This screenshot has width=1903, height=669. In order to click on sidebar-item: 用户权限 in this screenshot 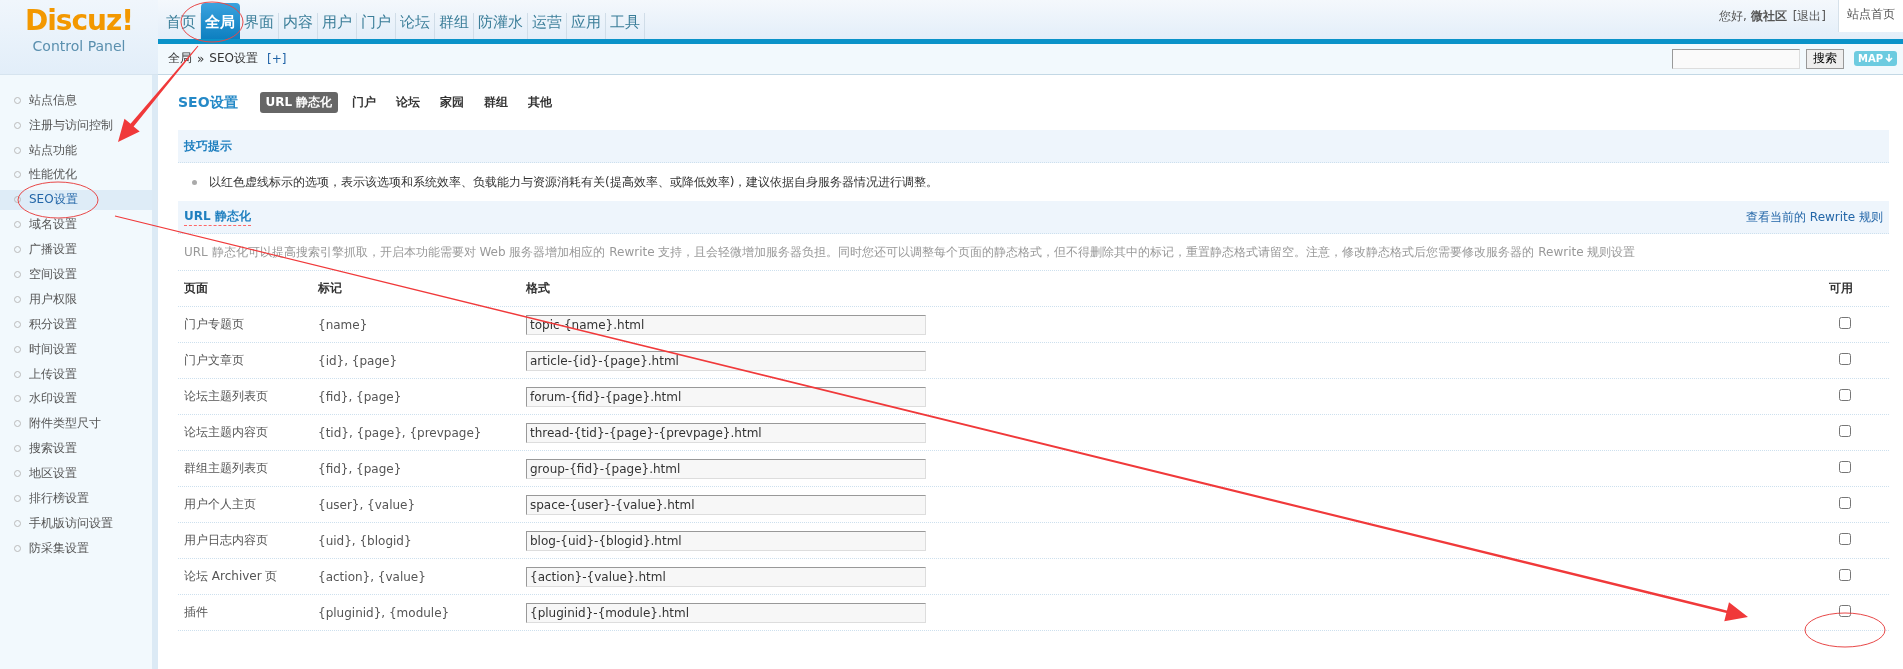, I will do `click(76, 299)`.